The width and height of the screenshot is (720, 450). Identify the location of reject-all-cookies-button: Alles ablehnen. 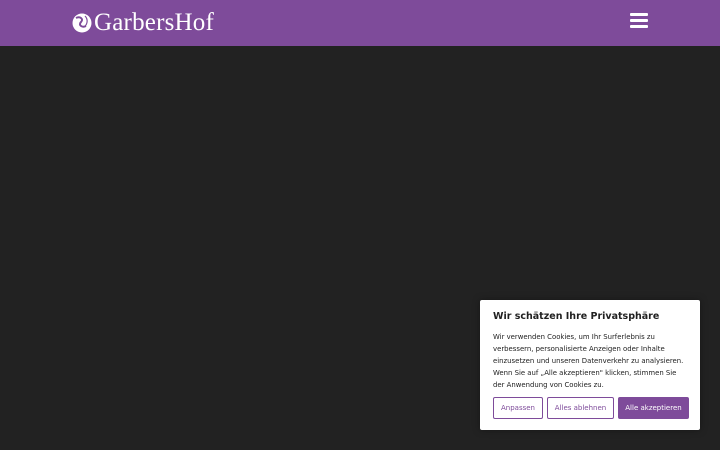
(580, 408).